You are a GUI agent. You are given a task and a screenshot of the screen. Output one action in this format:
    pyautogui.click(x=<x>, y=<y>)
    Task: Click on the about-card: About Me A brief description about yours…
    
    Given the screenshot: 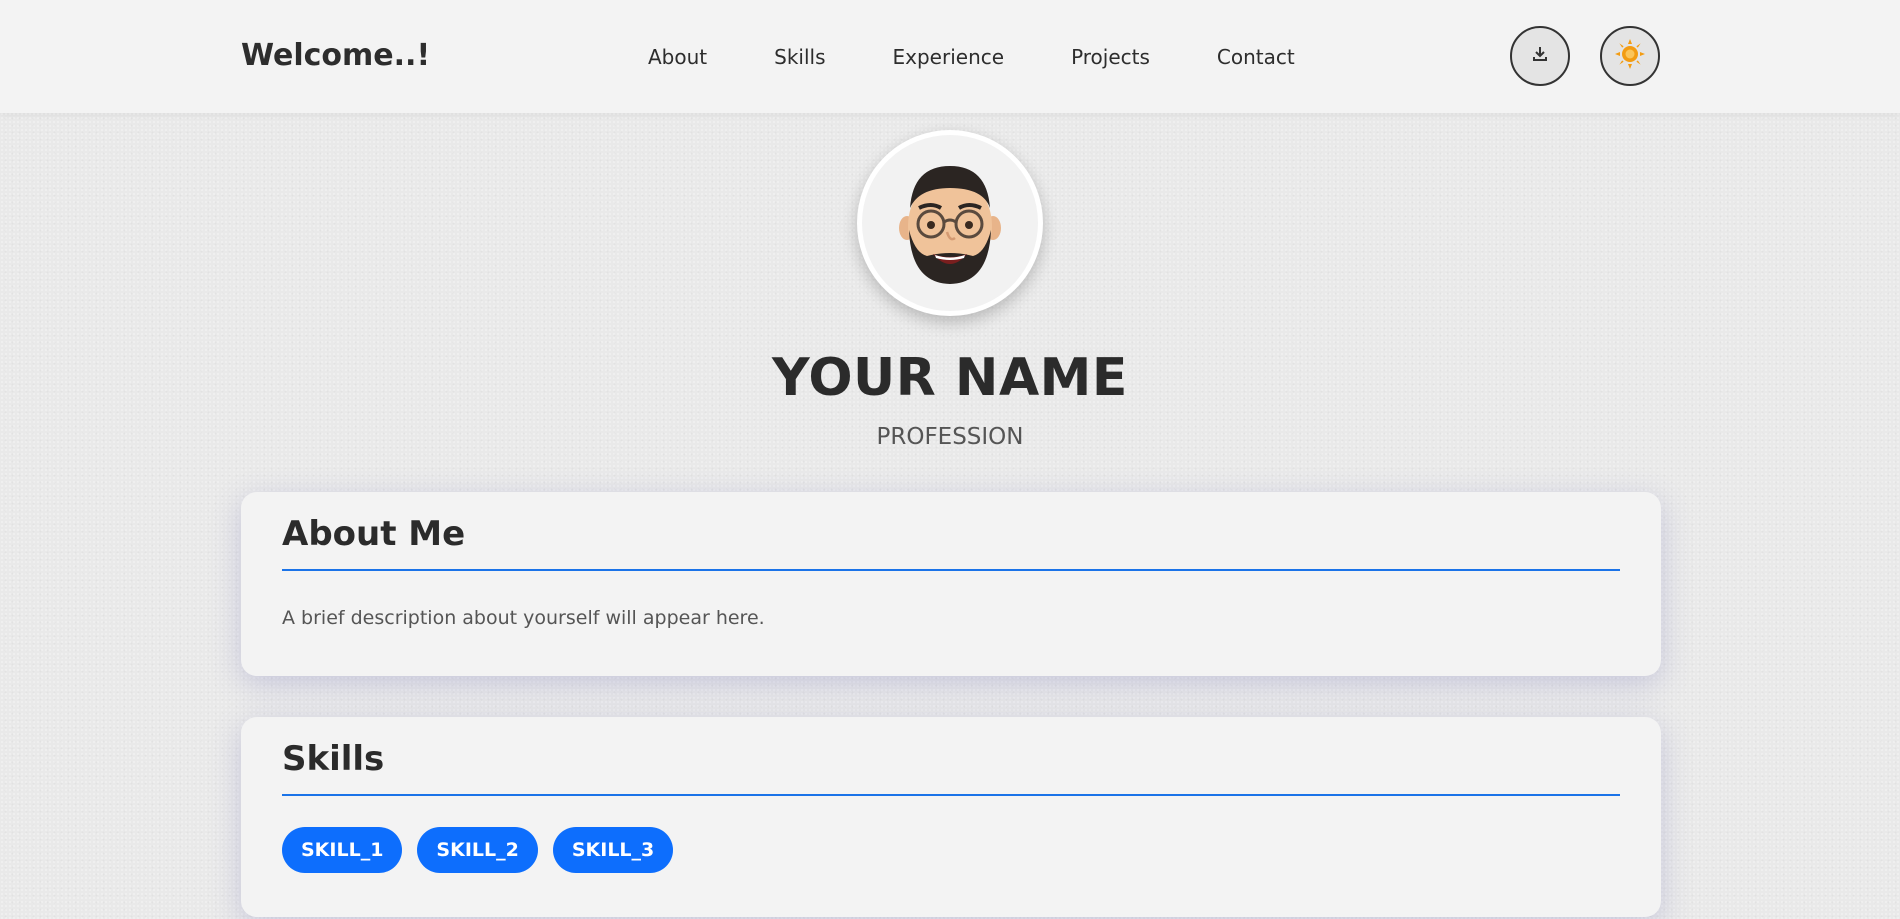 What is the action you would take?
    pyautogui.click(x=951, y=584)
    